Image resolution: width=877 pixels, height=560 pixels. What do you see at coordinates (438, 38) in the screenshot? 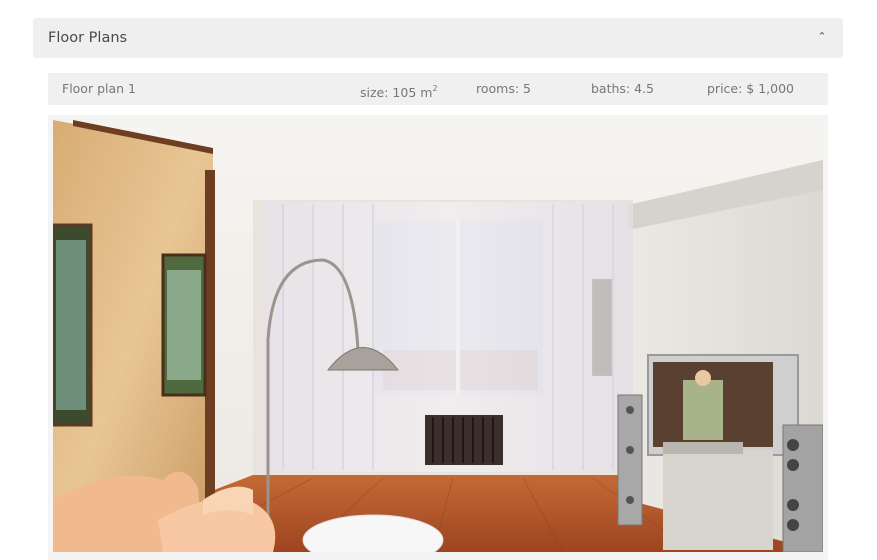
I see `floor-plans-accordion-header: Floor Plans ⌃` at bounding box center [438, 38].